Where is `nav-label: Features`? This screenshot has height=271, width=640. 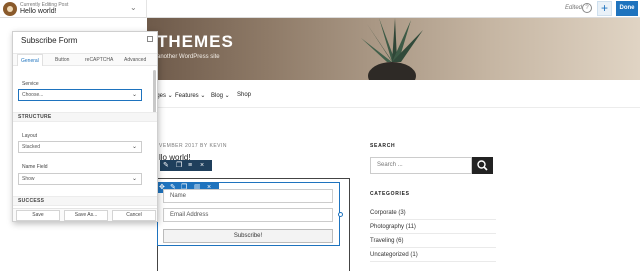
nav-label: Features is located at coordinates (187, 96).